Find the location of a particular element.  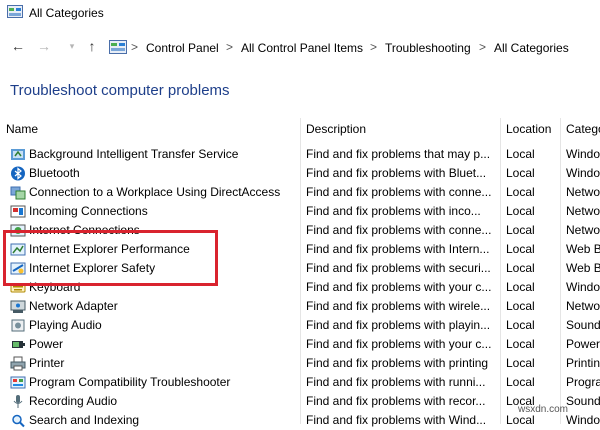

bits-icon is located at coordinates (18, 154).